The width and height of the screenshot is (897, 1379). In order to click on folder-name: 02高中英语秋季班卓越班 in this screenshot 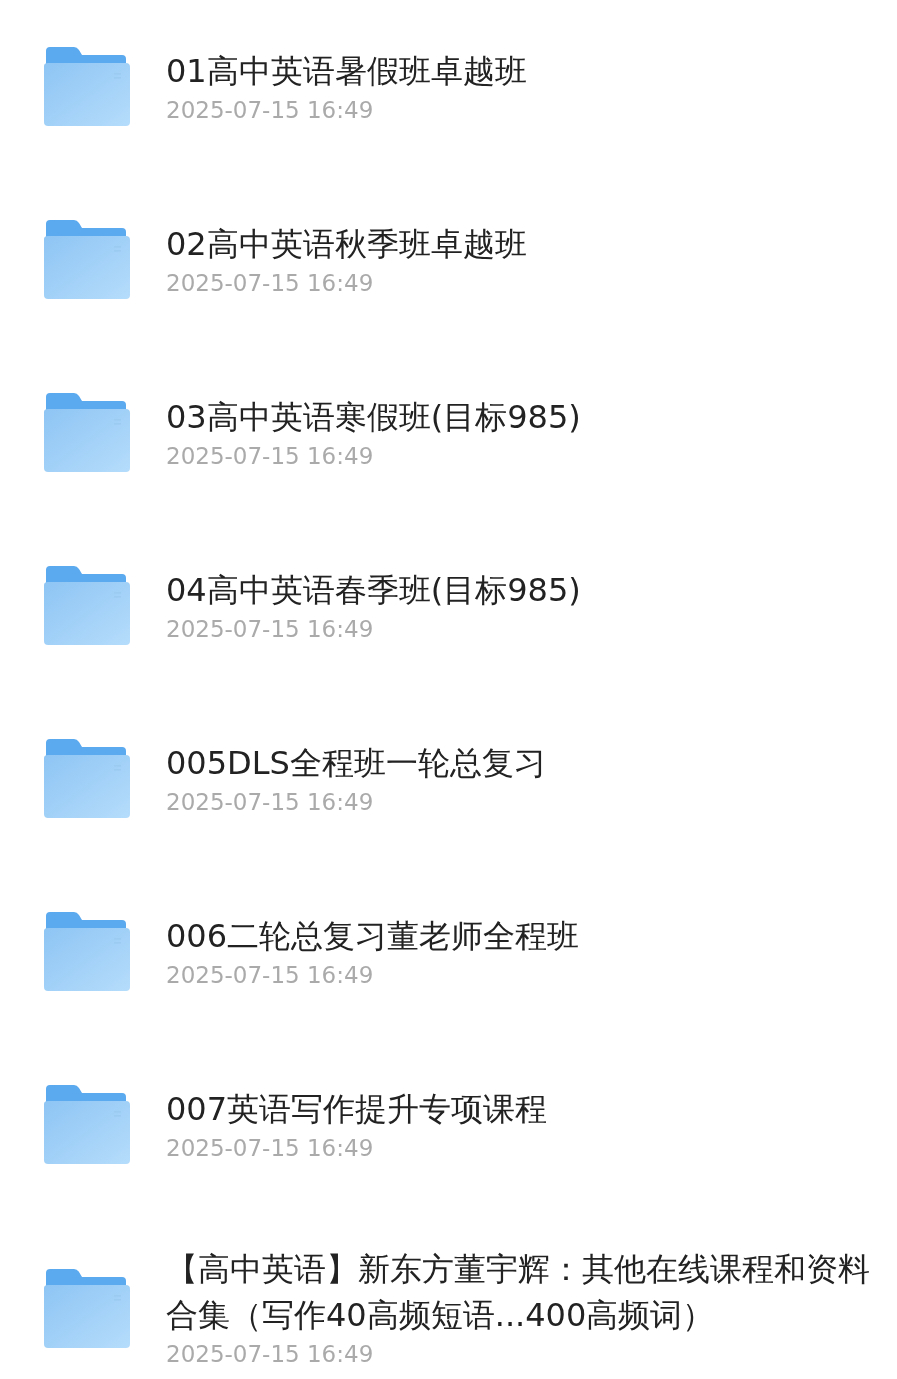, I will do `click(526, 243)`.